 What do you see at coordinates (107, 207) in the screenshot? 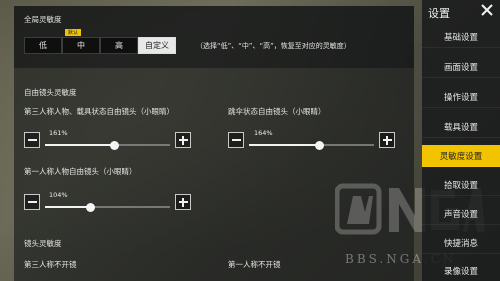
I see `slider-track-fpp-freecam` at bounding box center [107, 207].